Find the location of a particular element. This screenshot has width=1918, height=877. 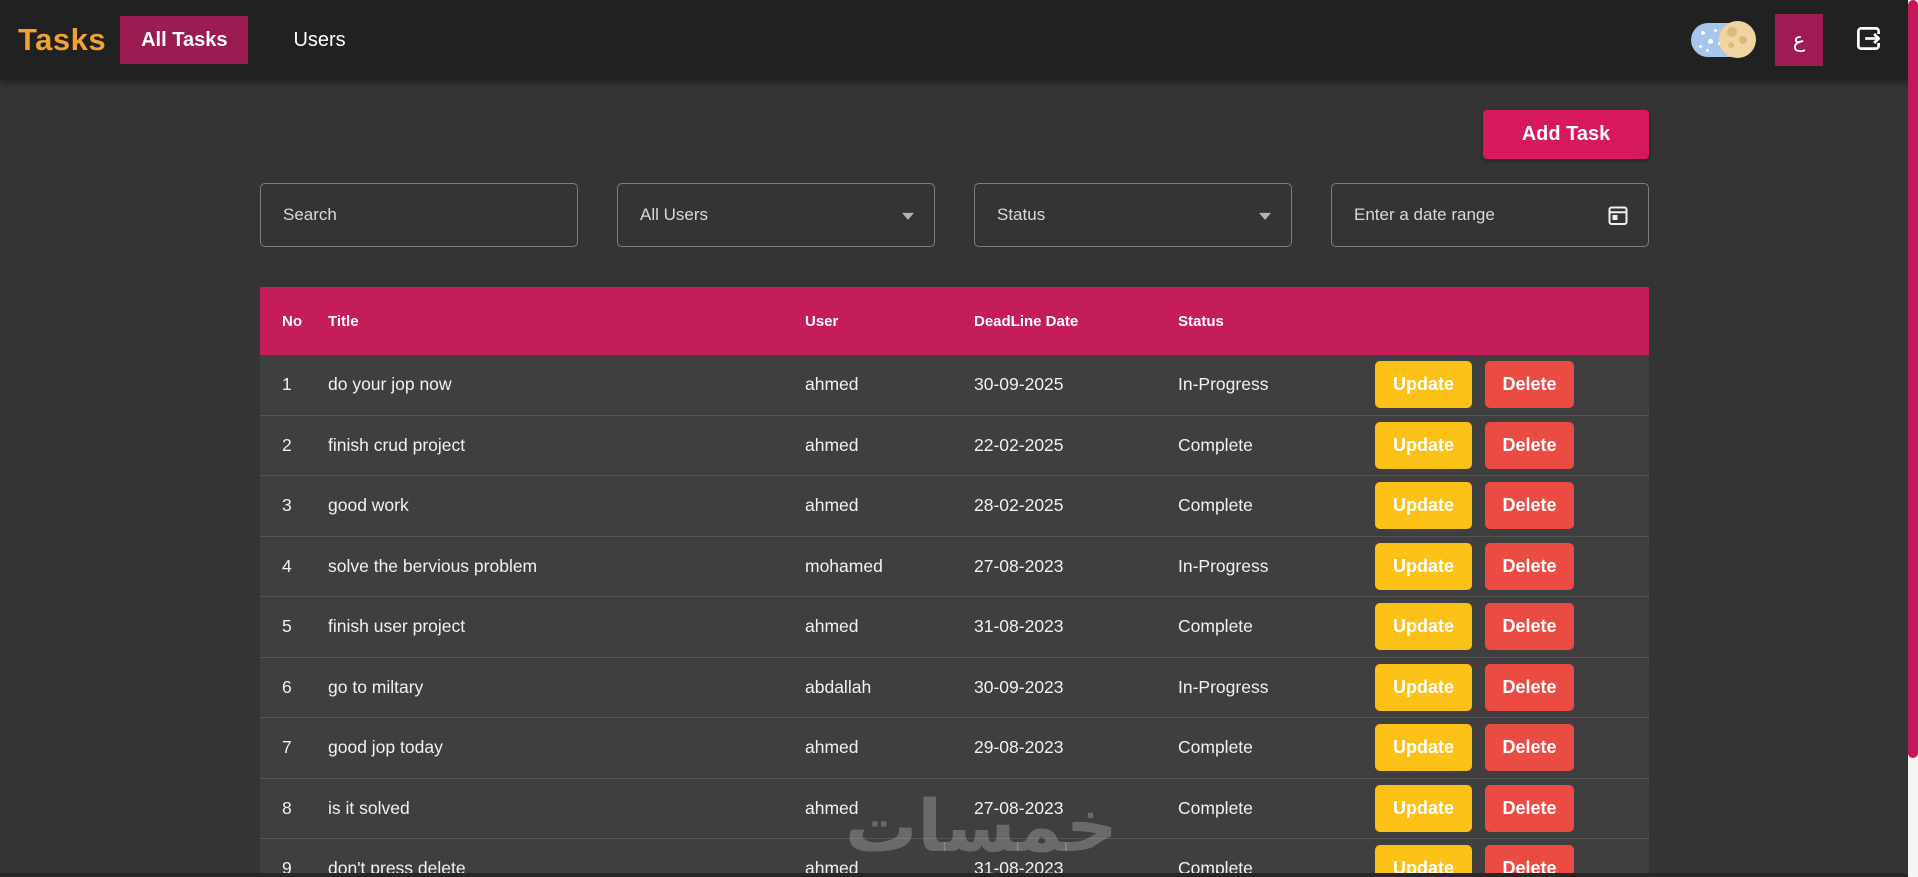

cell-deadline: 28-02-2025 is located at coordinates (1019, 505).